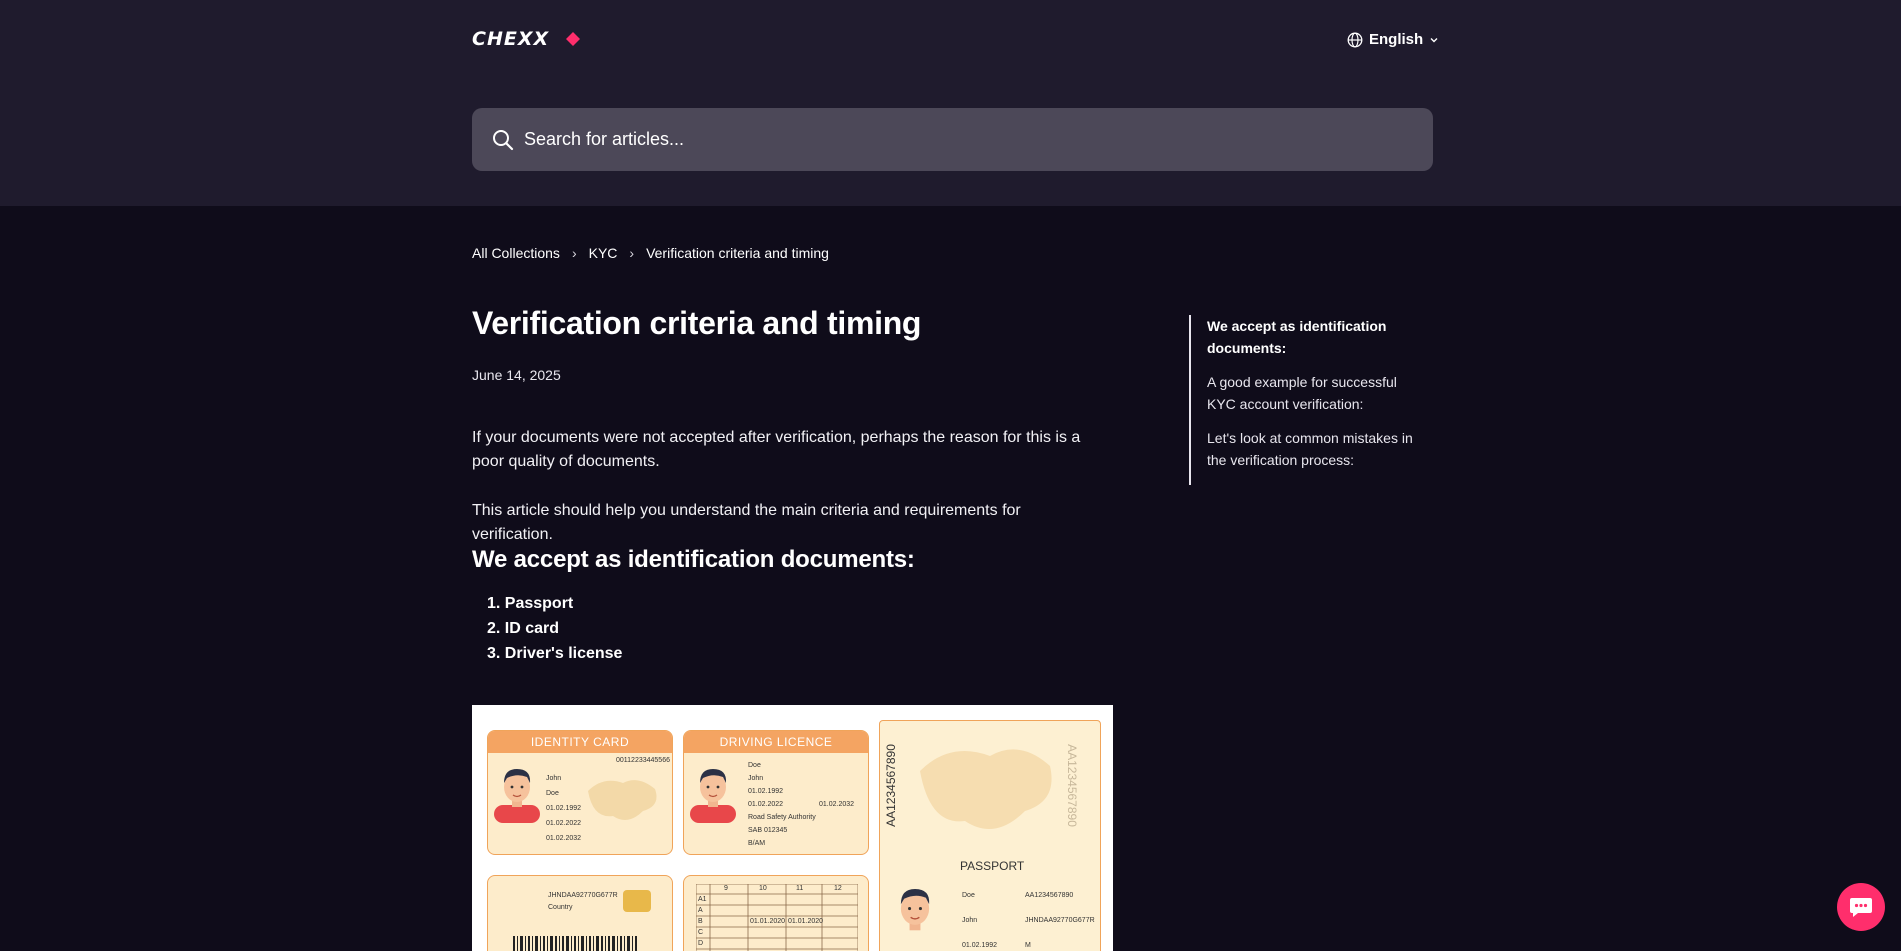  What do you see at coordinates (766, 791) in the screenshot?
I see `dl-dob: 01.02.1992` at bounding box center [766, 791].